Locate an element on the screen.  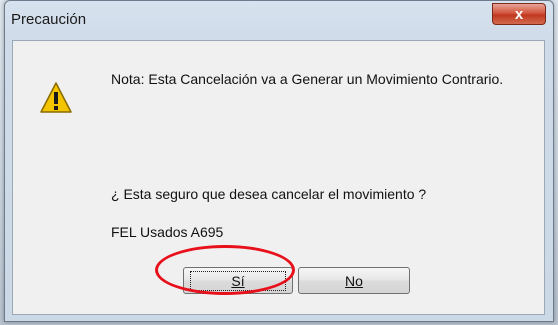
item-text: FEL Usados A695 is located at coordinates (167, 232).